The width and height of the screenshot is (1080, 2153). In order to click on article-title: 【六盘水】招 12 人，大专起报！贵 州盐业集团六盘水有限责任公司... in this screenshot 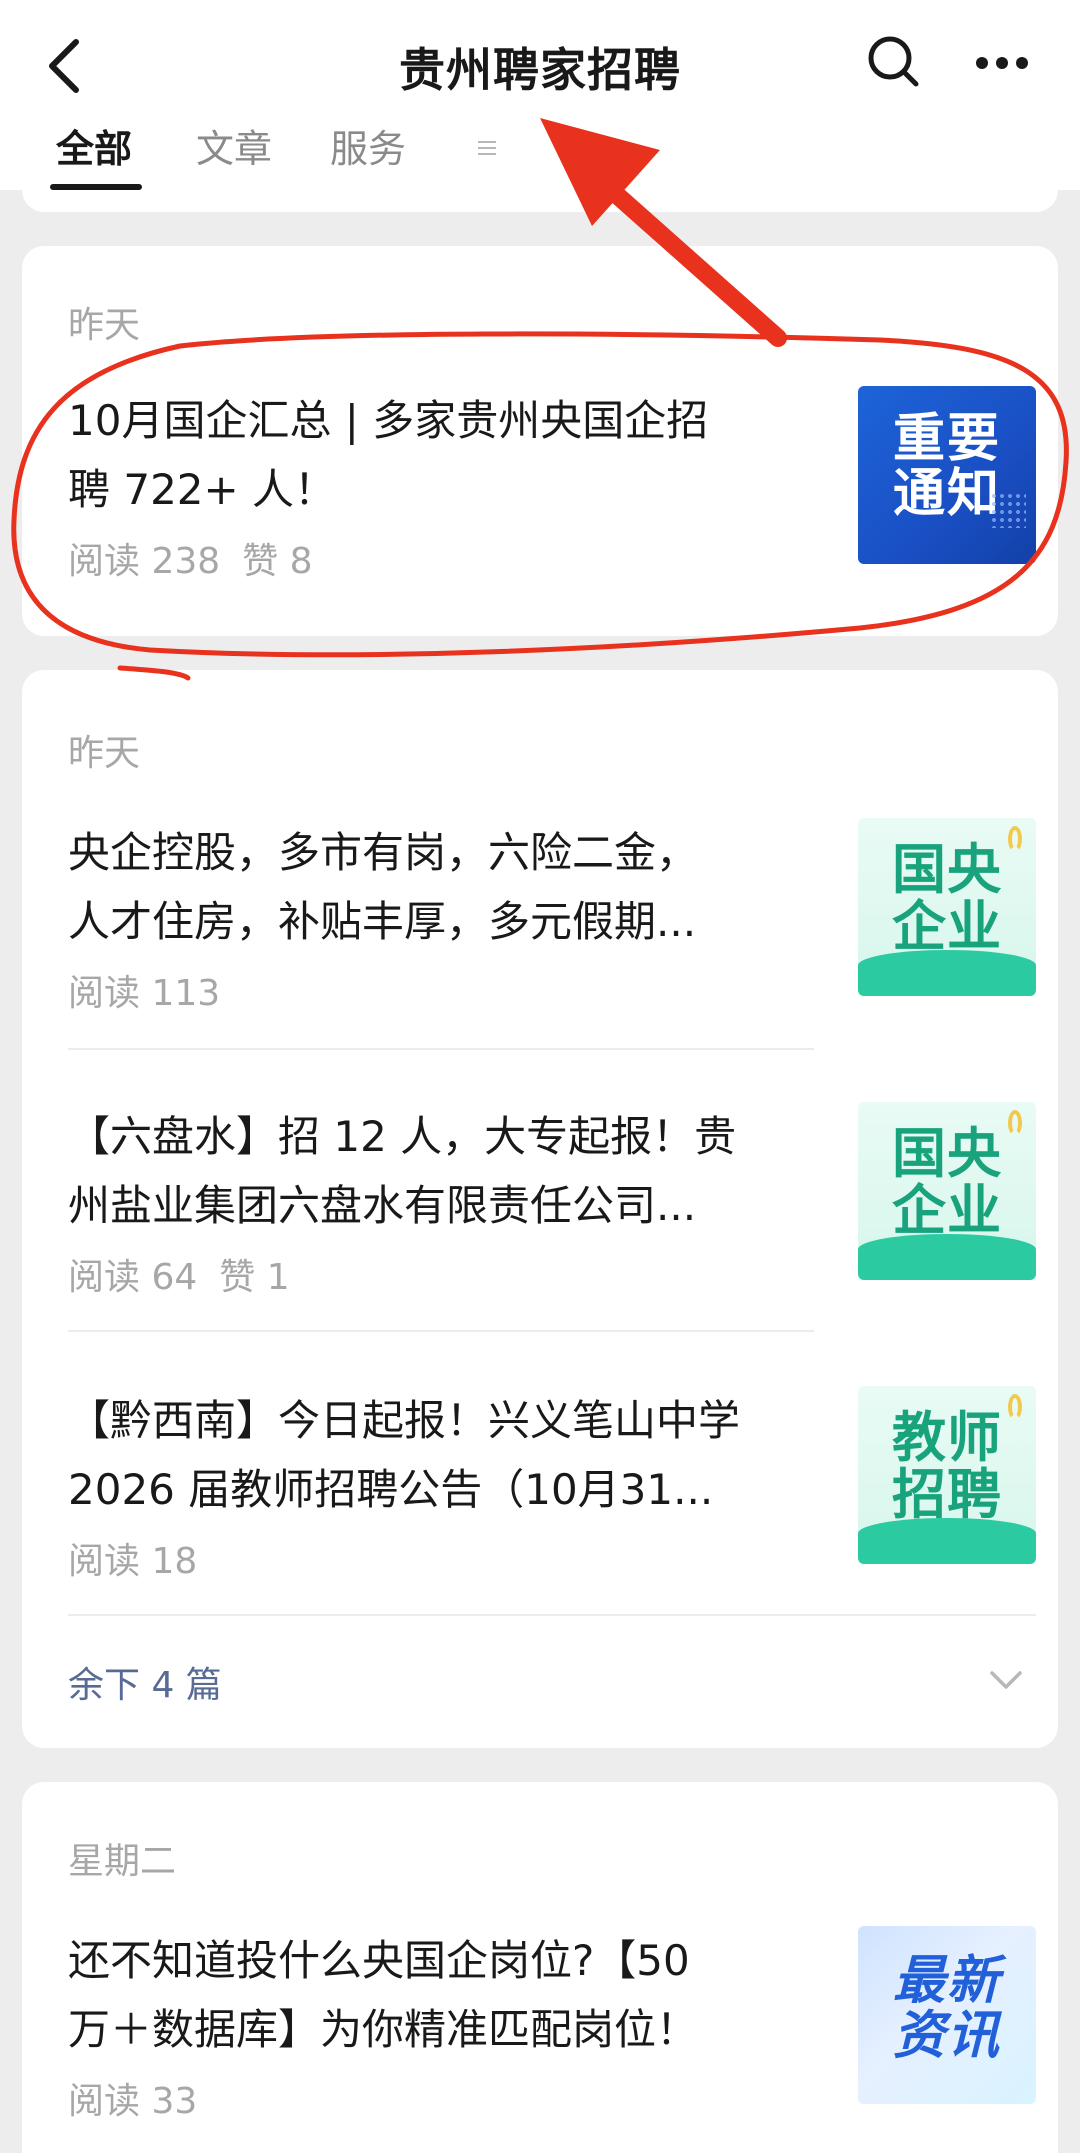, I will do `click(438, 1171)`.